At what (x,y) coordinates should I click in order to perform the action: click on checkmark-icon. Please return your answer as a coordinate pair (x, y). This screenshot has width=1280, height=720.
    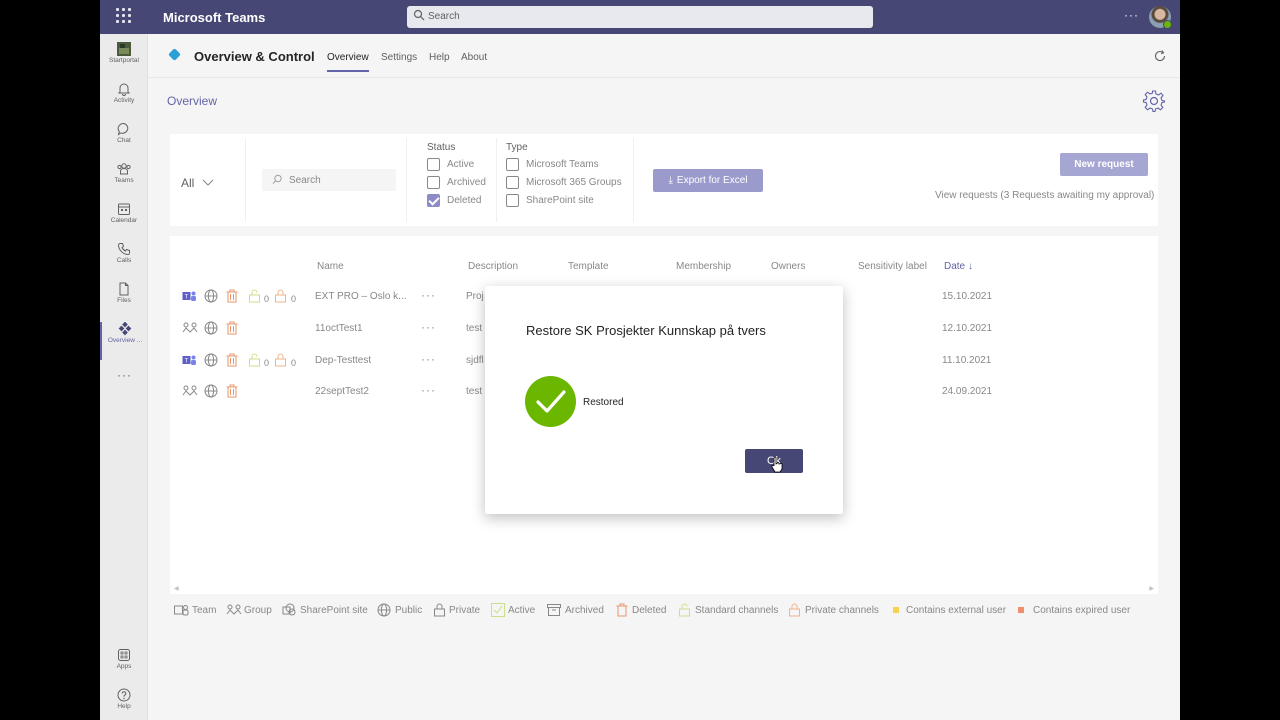
    Looking at the image, I should click on (551, 401).